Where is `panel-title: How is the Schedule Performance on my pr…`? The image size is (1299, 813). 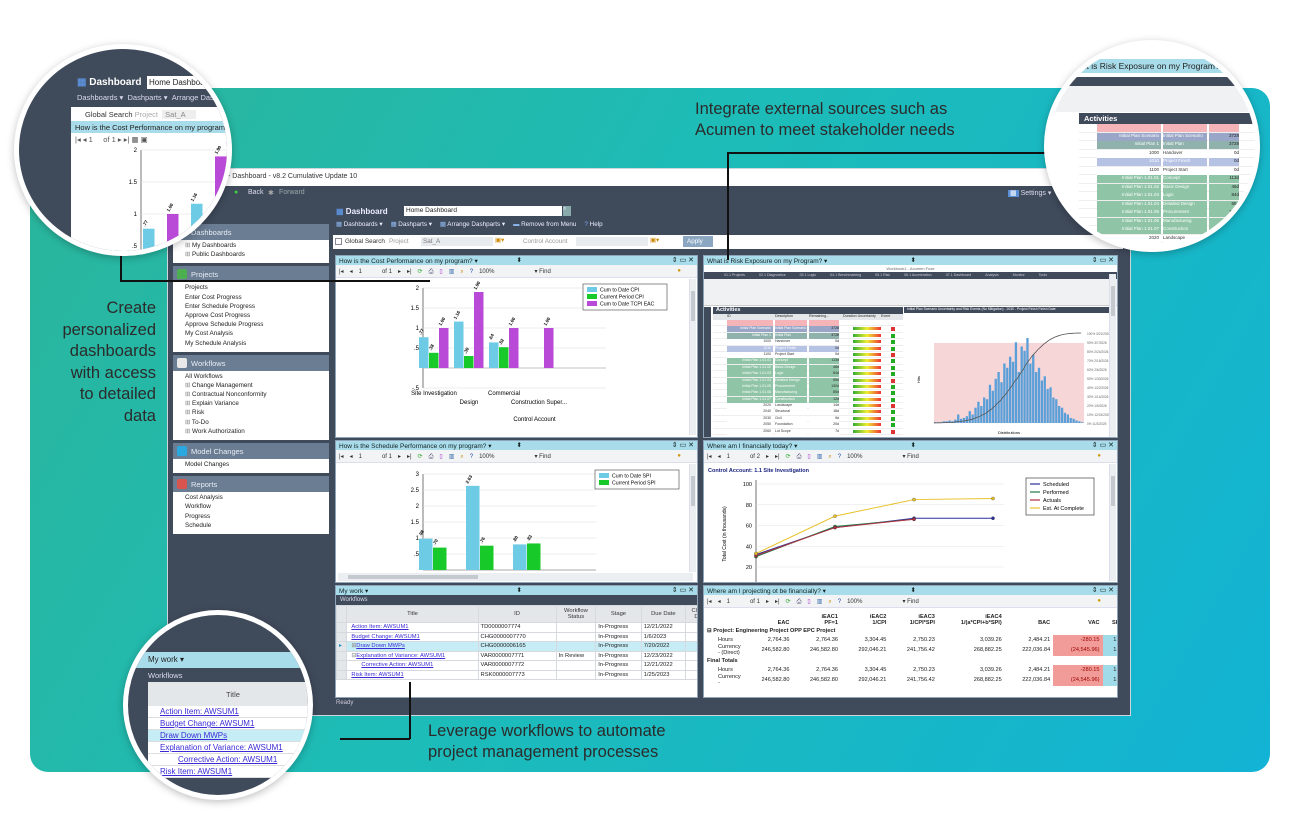 panel-title: How is the Schedule Performance on my pr… is located at coordinates (412, 446).